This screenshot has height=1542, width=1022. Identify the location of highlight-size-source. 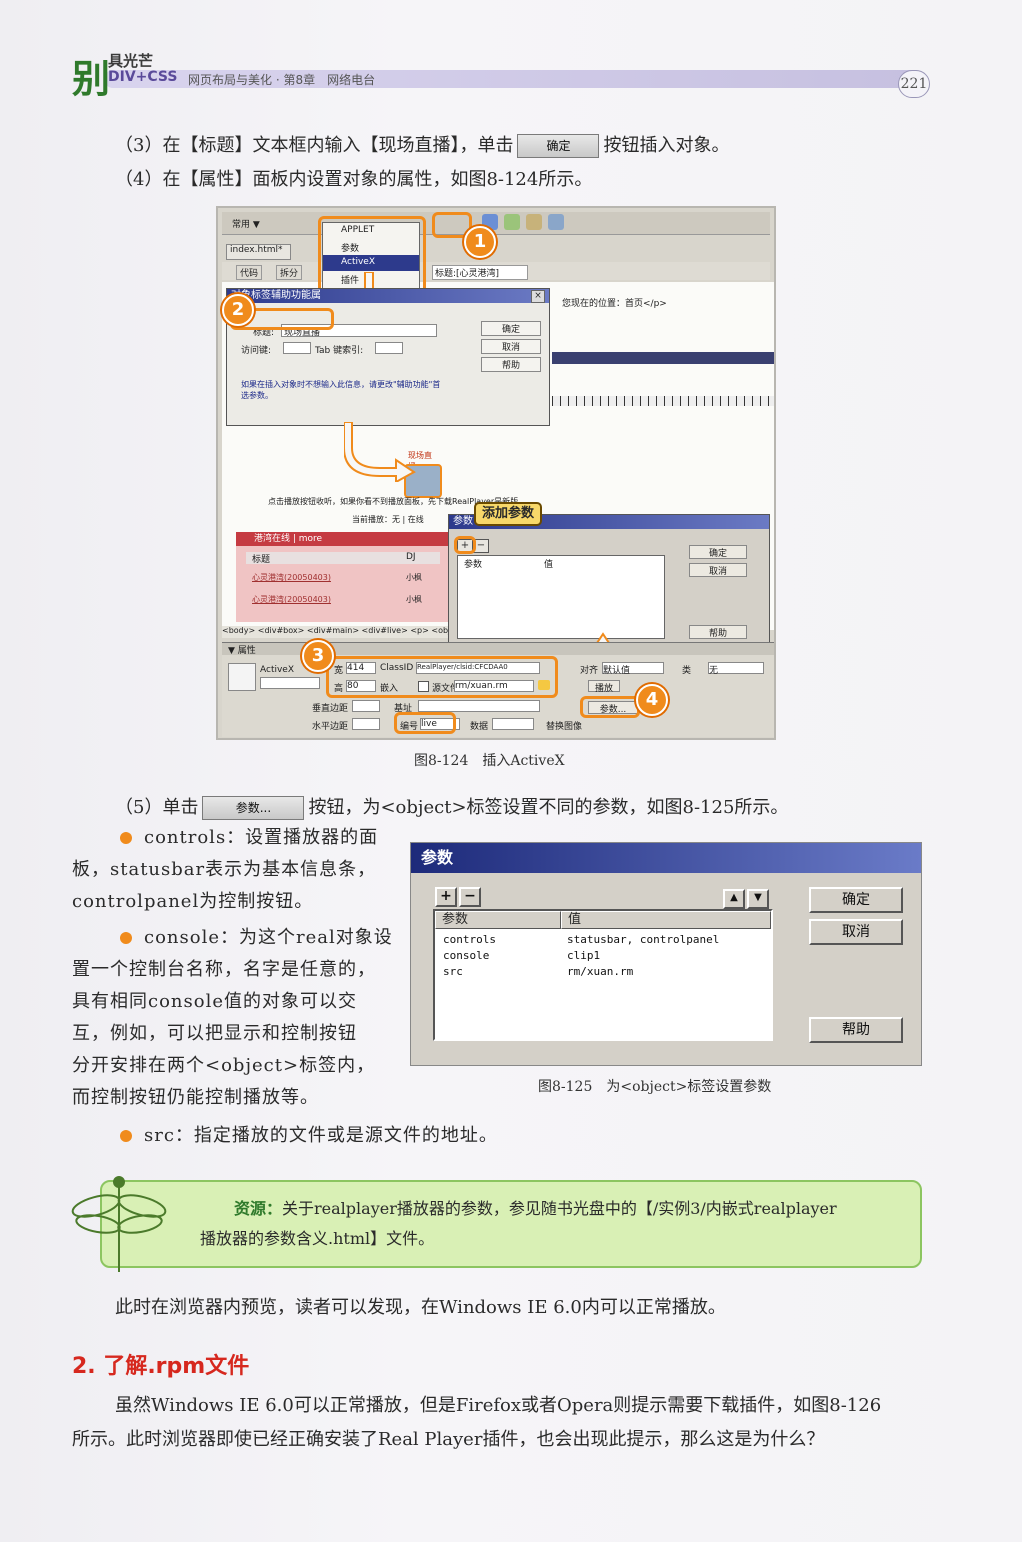
(442, 677).